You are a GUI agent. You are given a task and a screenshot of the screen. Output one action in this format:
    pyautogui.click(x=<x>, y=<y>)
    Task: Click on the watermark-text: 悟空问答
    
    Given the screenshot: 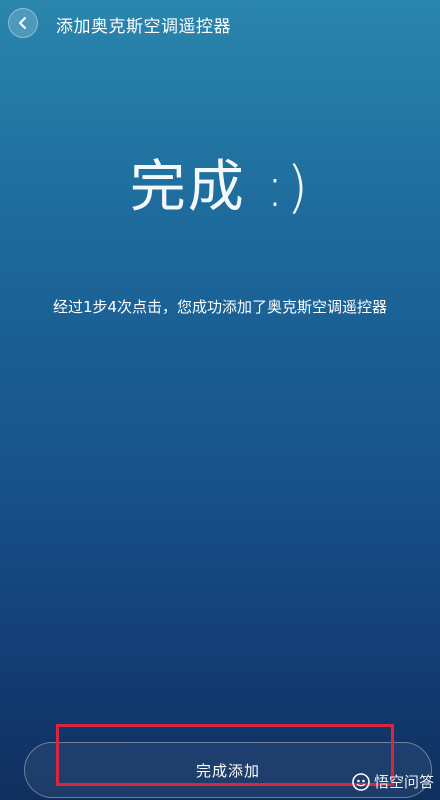 What is the action you would take?
    pyautogui.click(x=403, y=782)
    